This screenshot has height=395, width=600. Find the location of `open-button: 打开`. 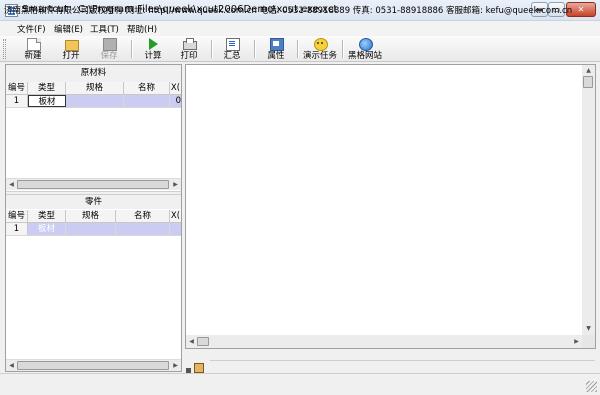

open-button: 打开 is located at coordinates (71, 49).